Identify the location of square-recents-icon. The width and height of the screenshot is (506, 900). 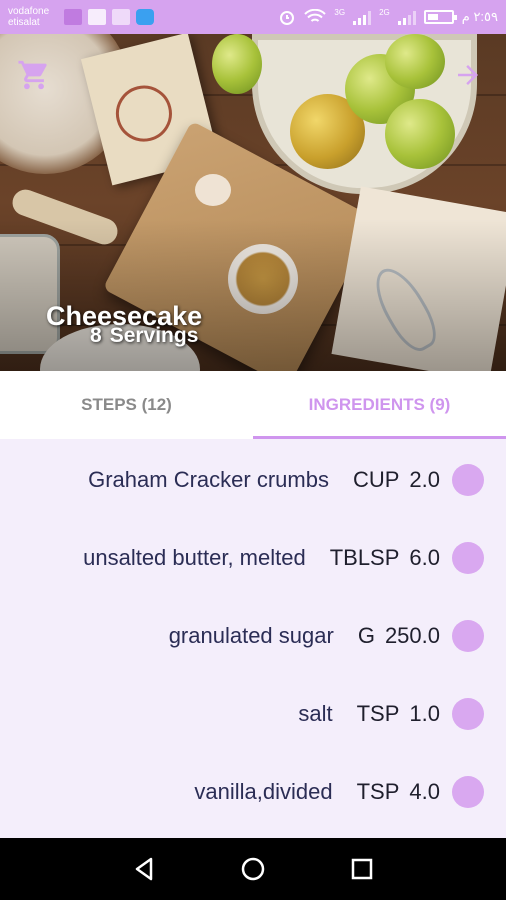
(362, 869).